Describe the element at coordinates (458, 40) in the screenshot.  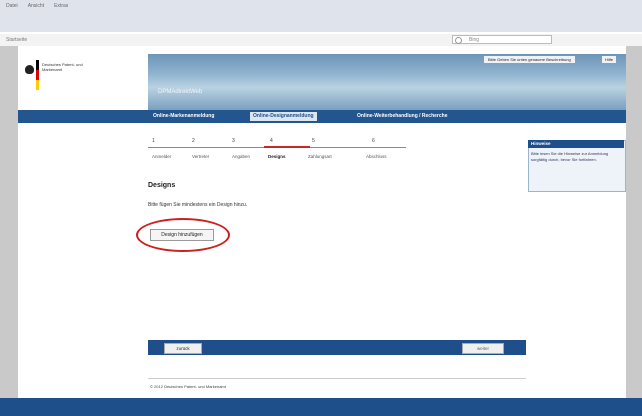
I see `search-icon` at that location.